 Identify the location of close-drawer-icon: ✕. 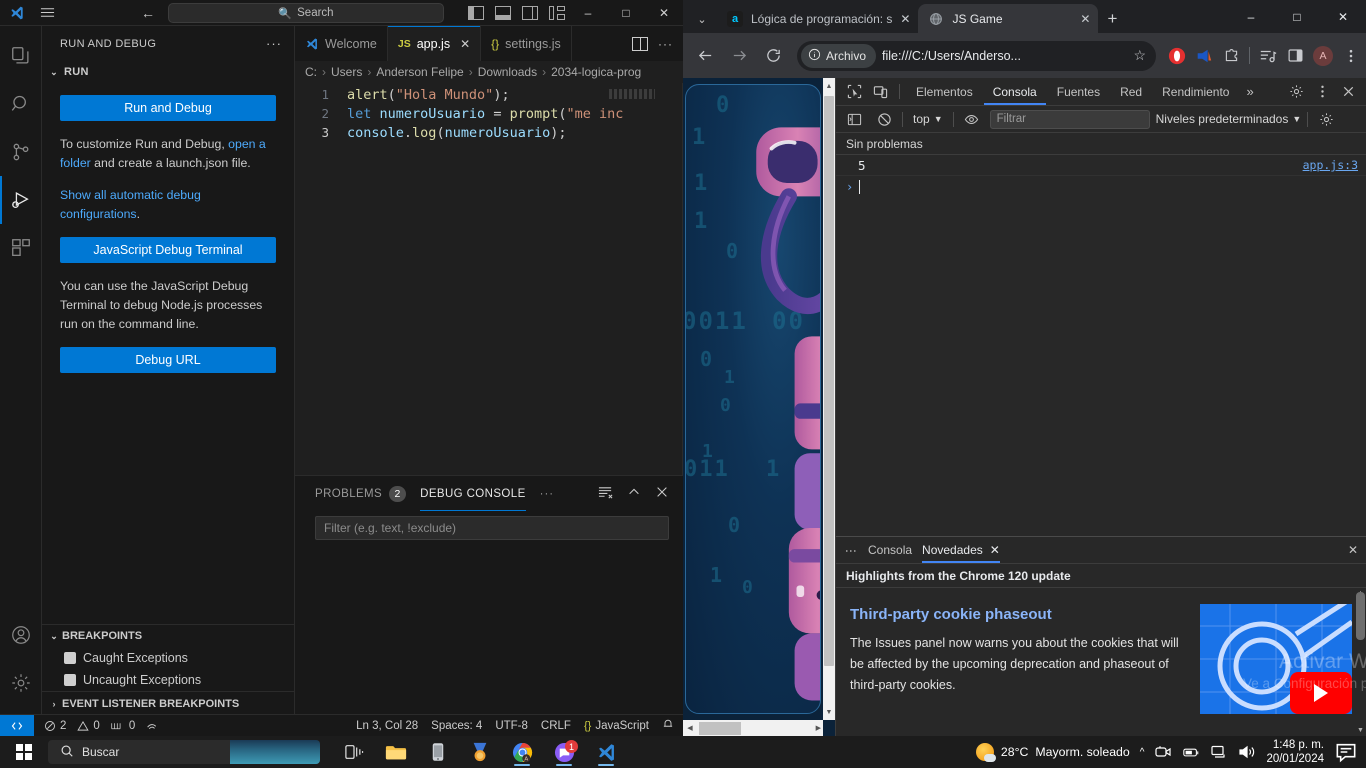
(1357, 550).